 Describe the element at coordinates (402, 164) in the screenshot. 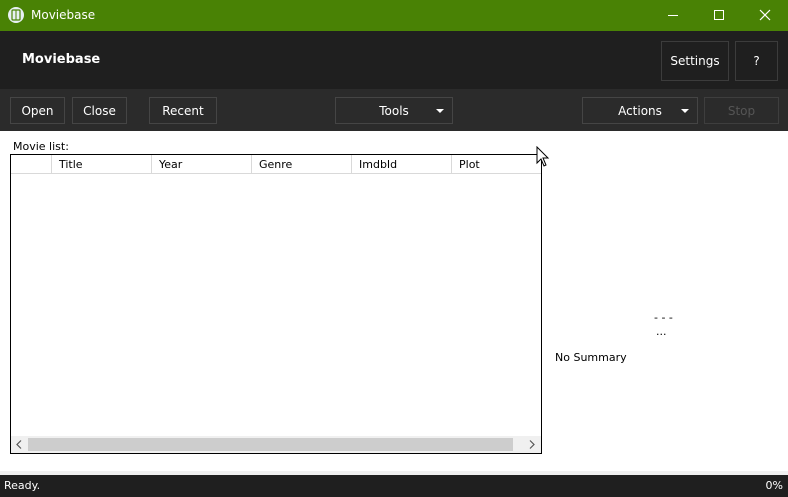

I see `column-header-imdbid: ImdbId` at that location.